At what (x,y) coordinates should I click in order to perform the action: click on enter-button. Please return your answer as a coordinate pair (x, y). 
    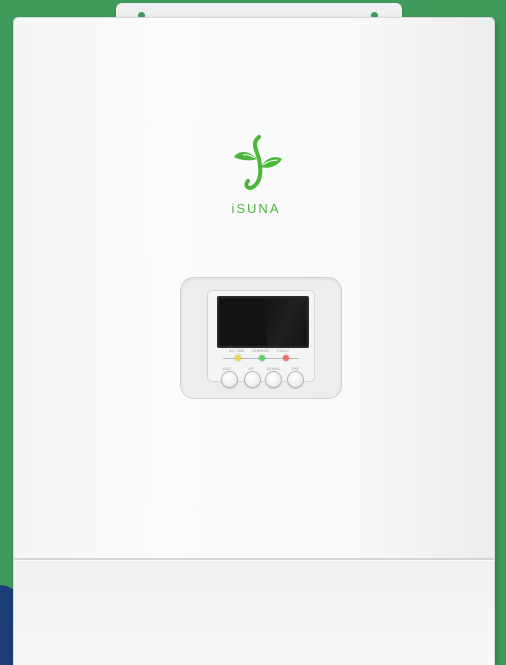
    Looking at the image, I should click on (295, 379).